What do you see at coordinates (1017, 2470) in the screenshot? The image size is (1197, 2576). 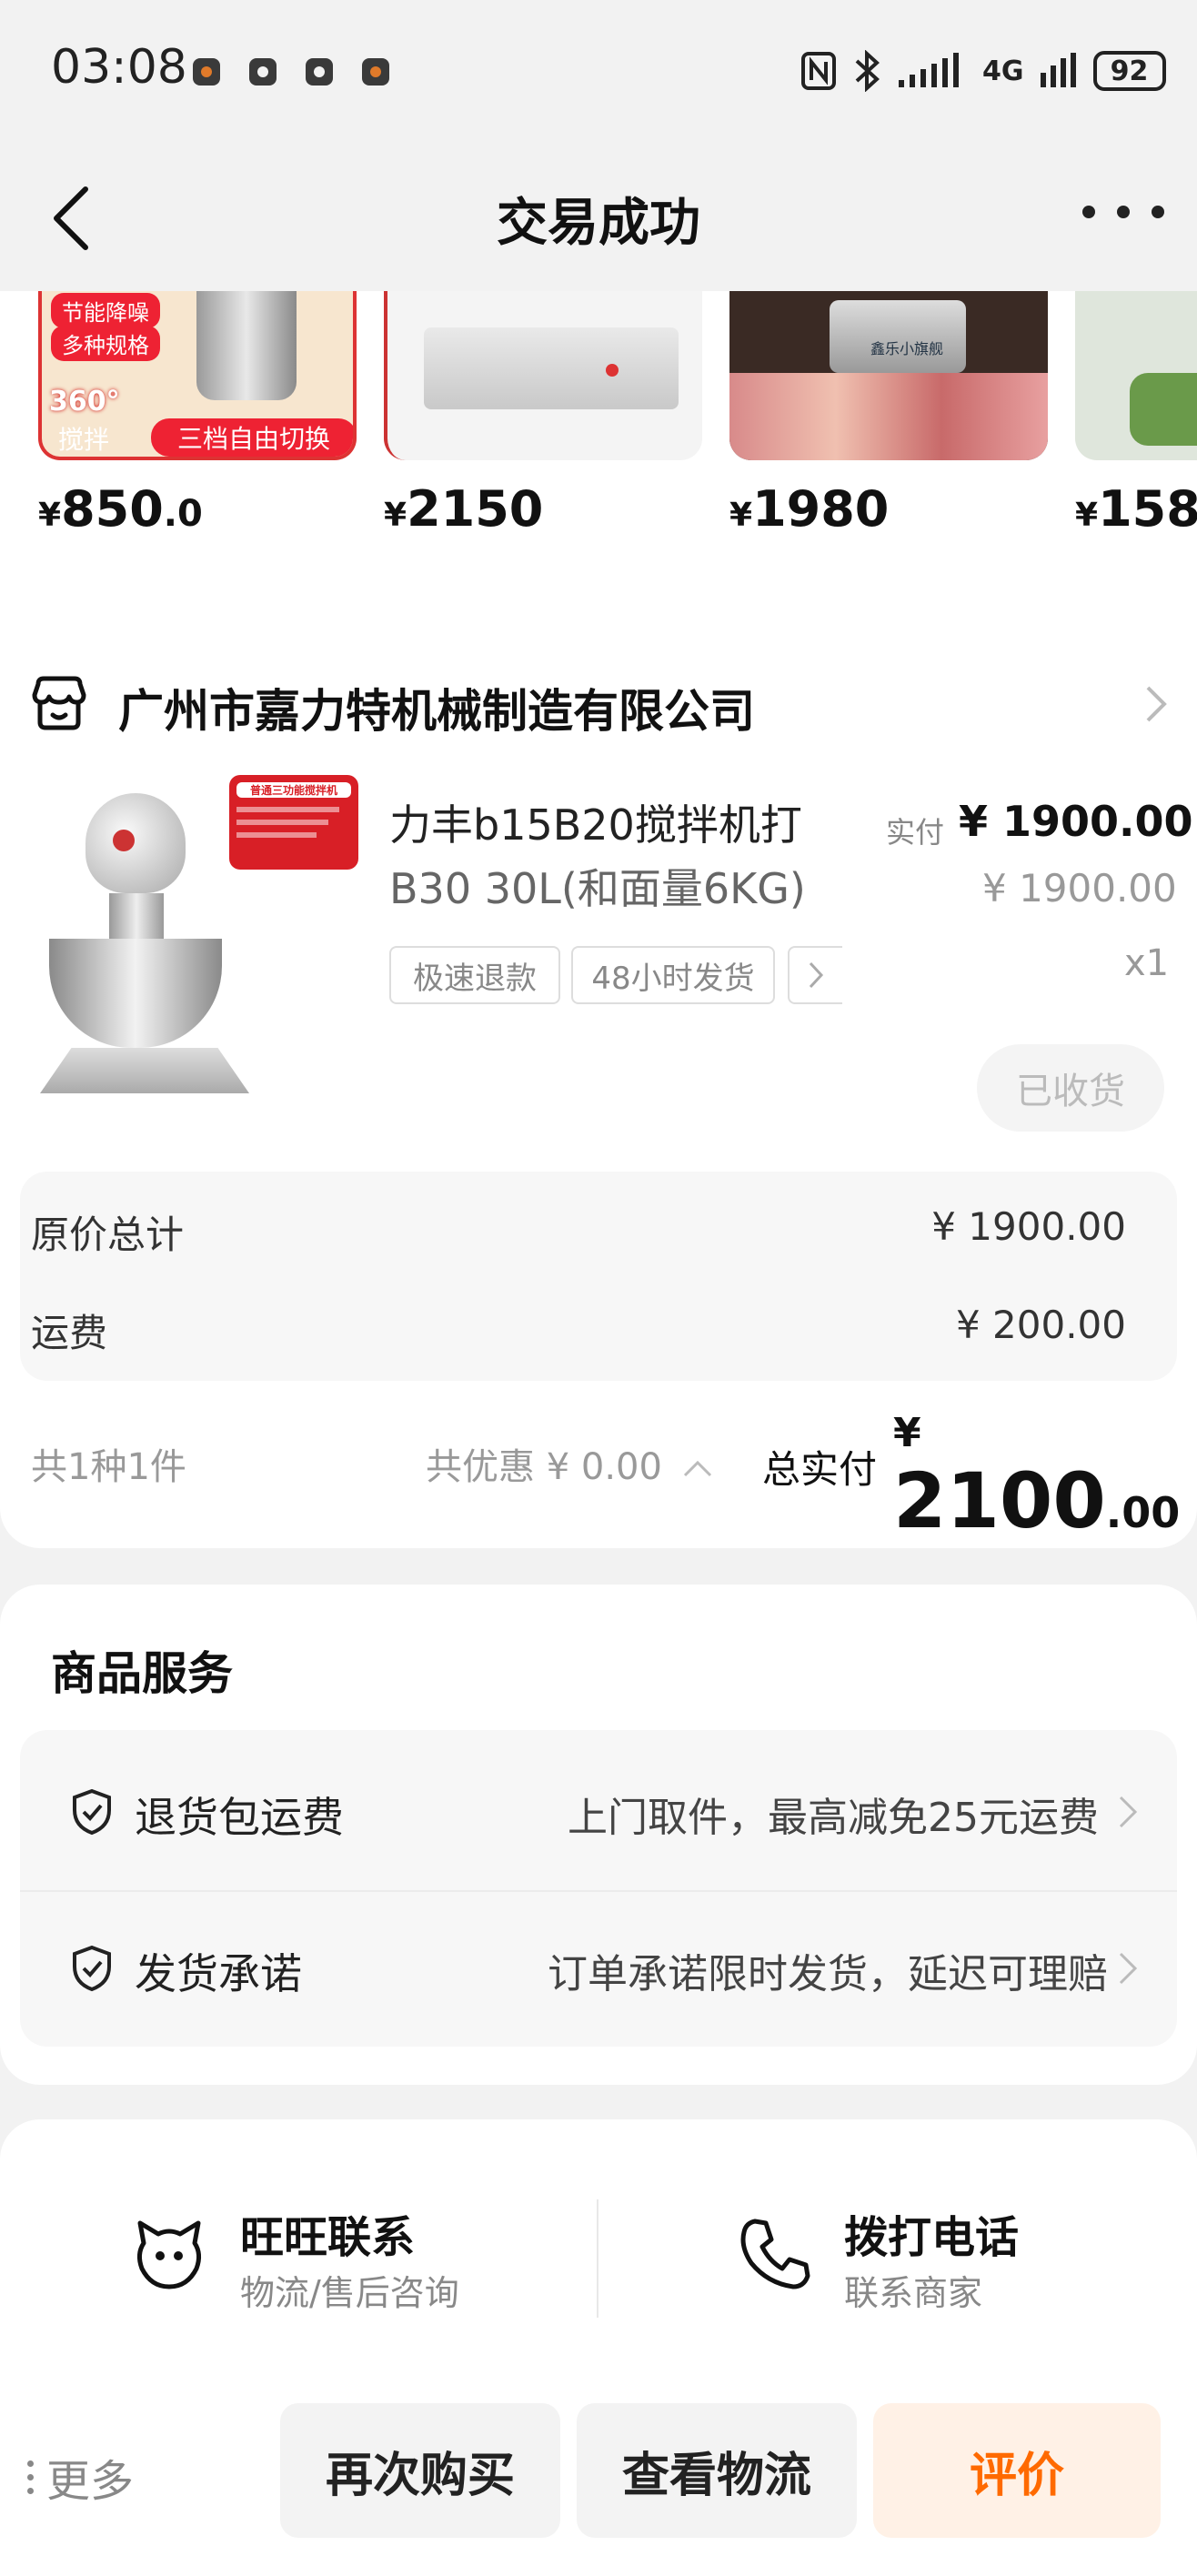 I see `review-button: 评价` at bounding box center [1017, 2470].